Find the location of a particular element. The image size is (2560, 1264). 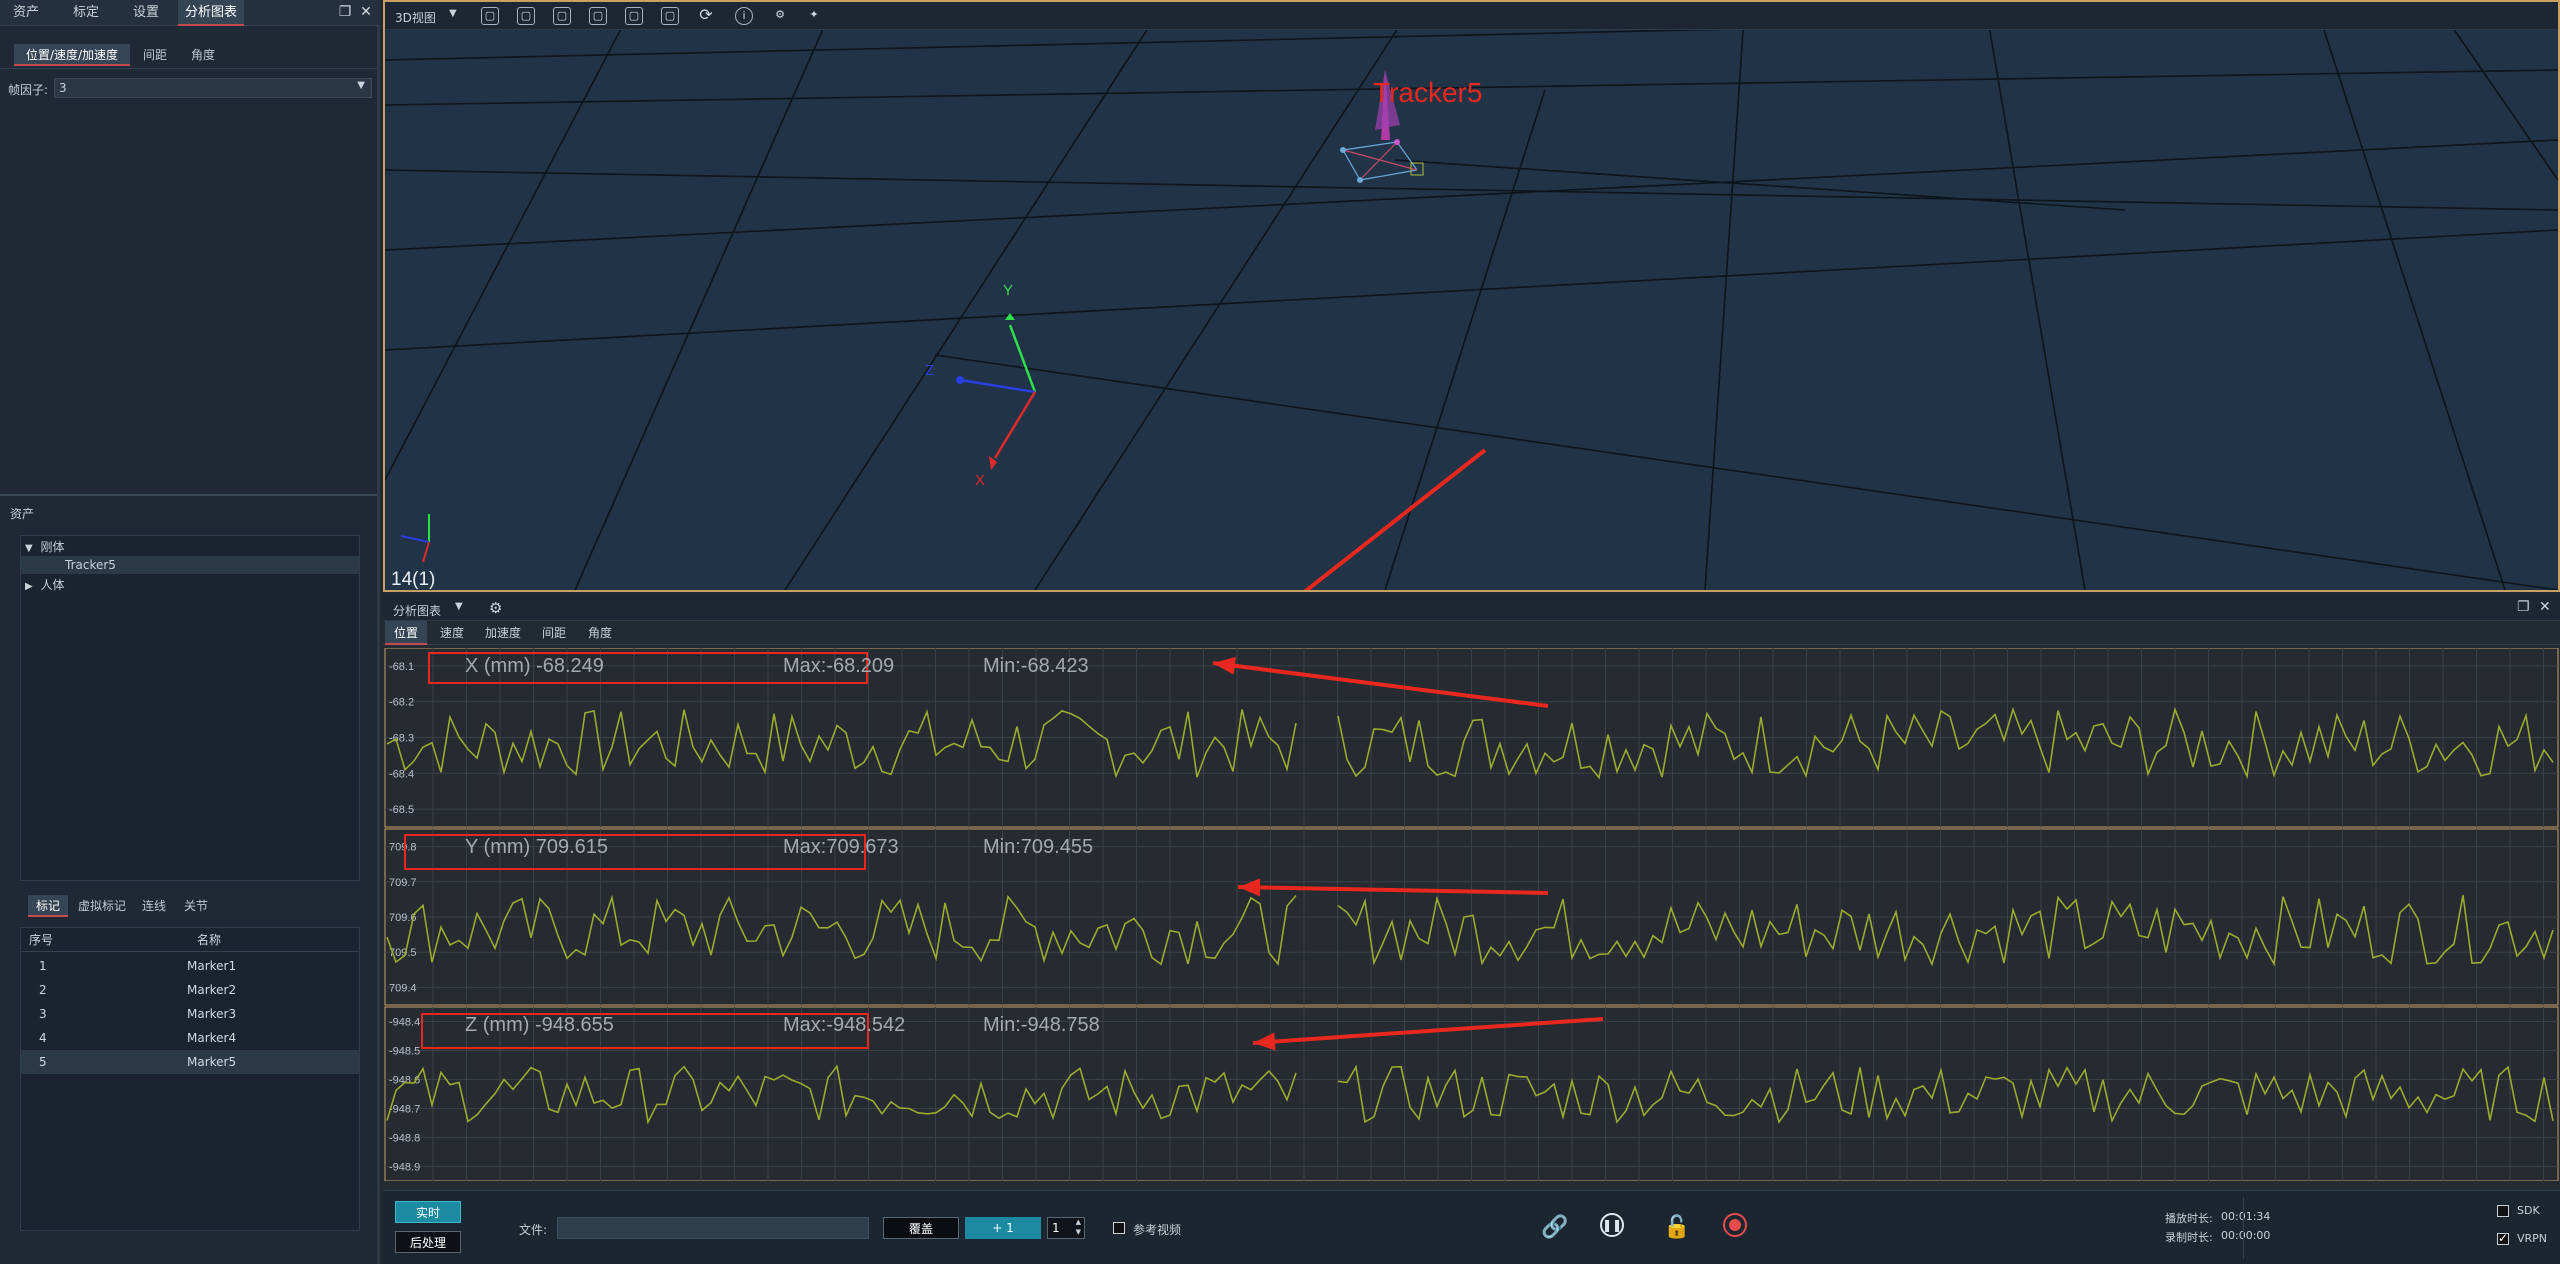

header-index: 序号 is located at coordinates (41, 940).